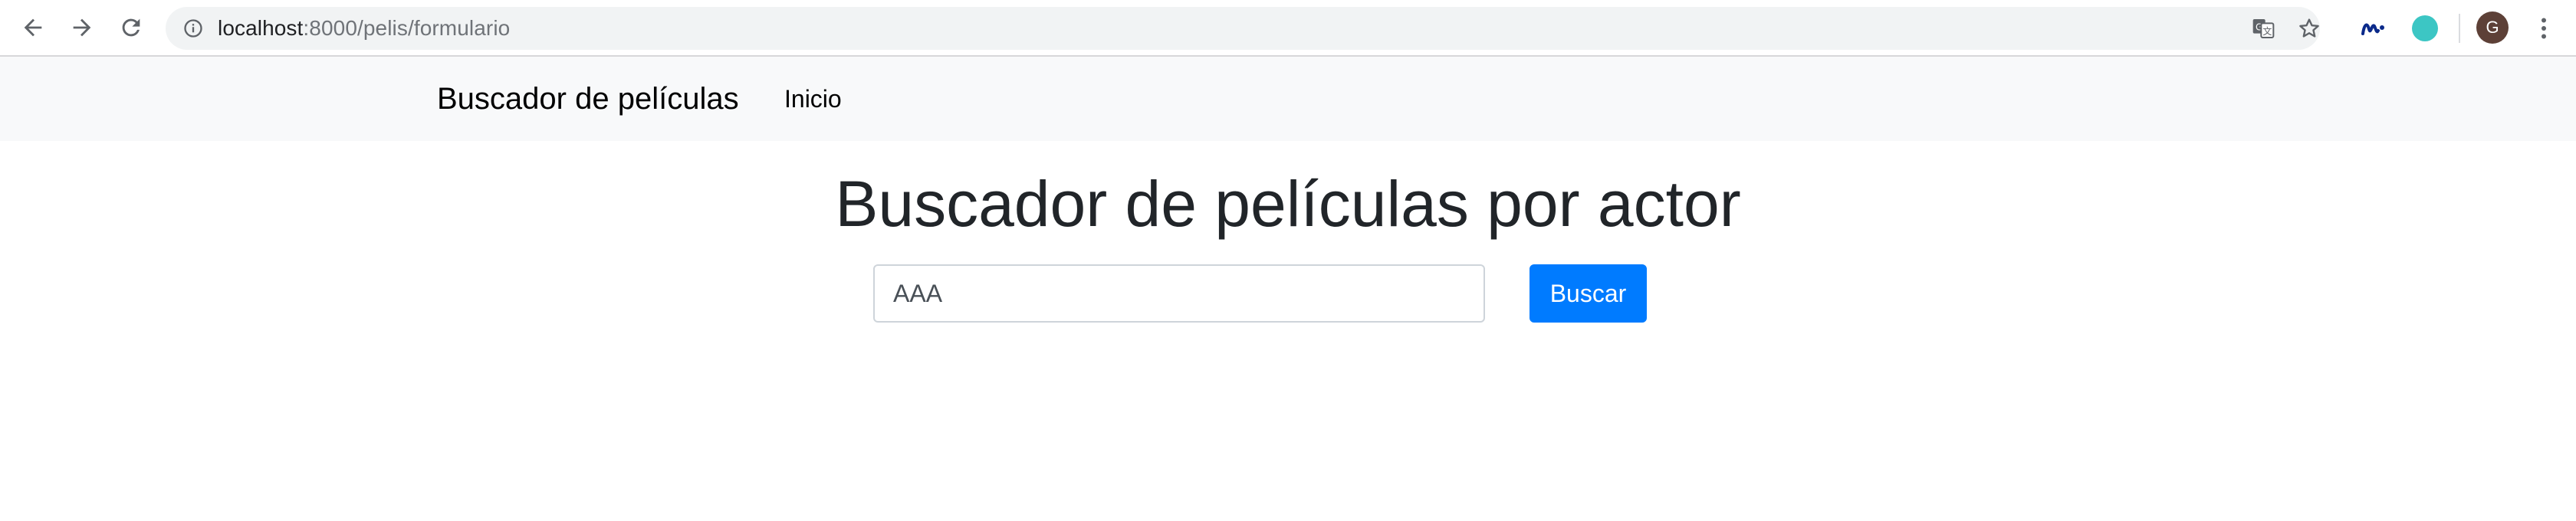 The image size is (2576, 521). I want to click on forward-button, so click(82, 28).